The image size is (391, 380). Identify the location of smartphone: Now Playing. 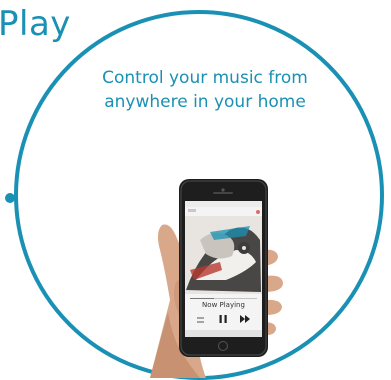
(223, 268).